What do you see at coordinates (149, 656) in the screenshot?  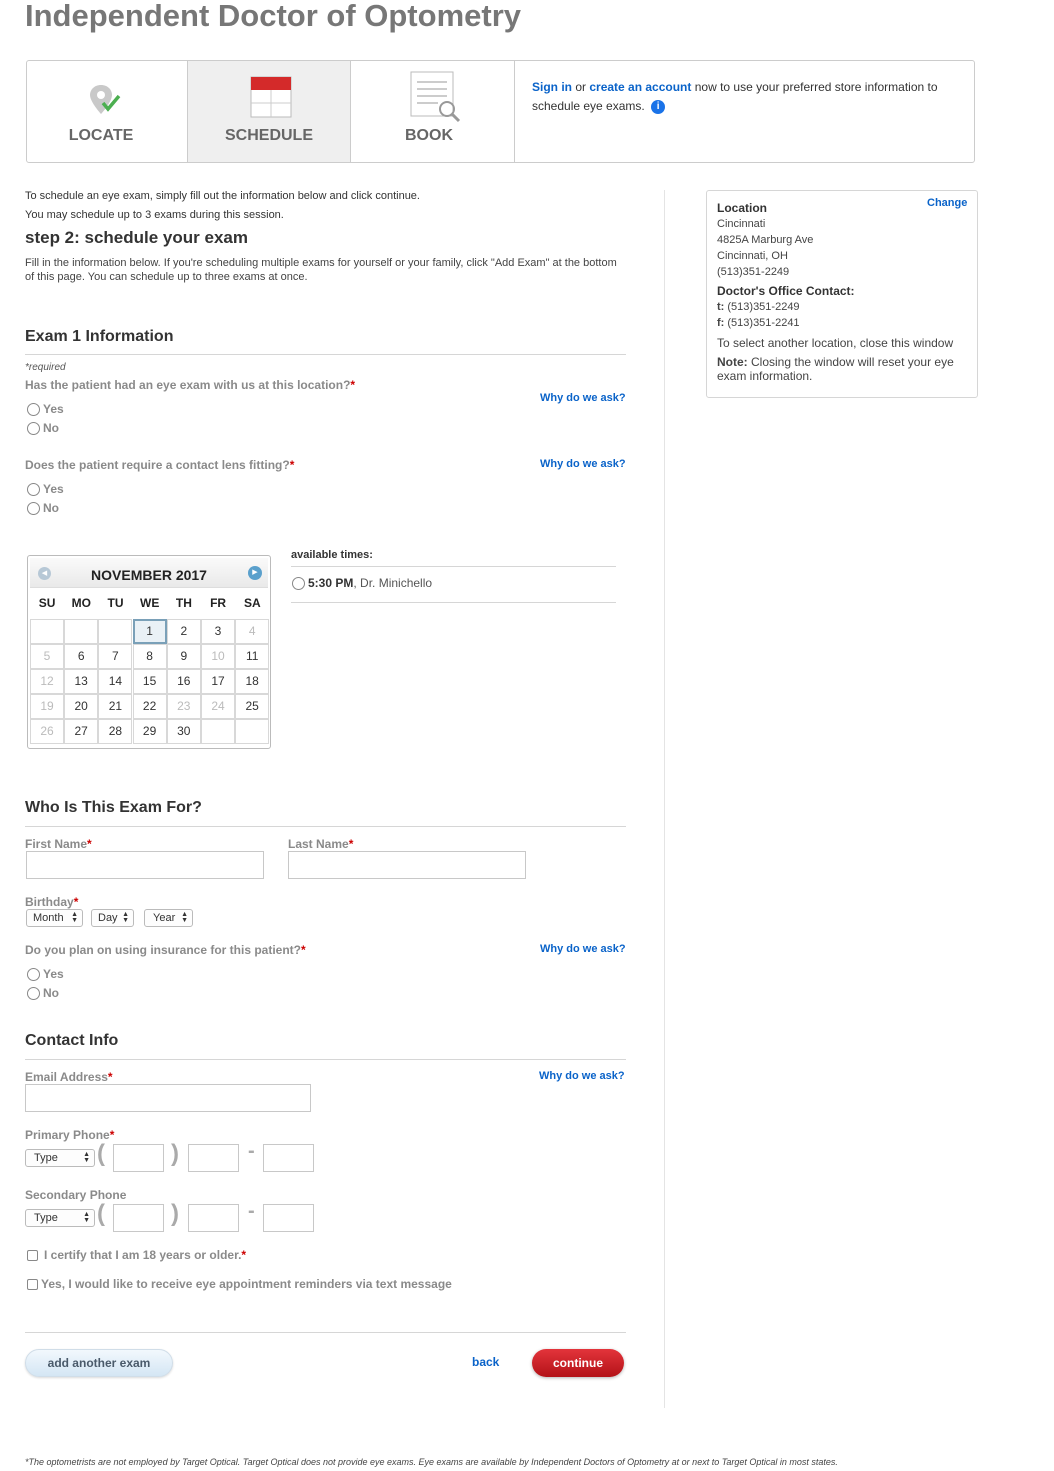 I see `calendar-day: 8` at bounding box center [149, 656].